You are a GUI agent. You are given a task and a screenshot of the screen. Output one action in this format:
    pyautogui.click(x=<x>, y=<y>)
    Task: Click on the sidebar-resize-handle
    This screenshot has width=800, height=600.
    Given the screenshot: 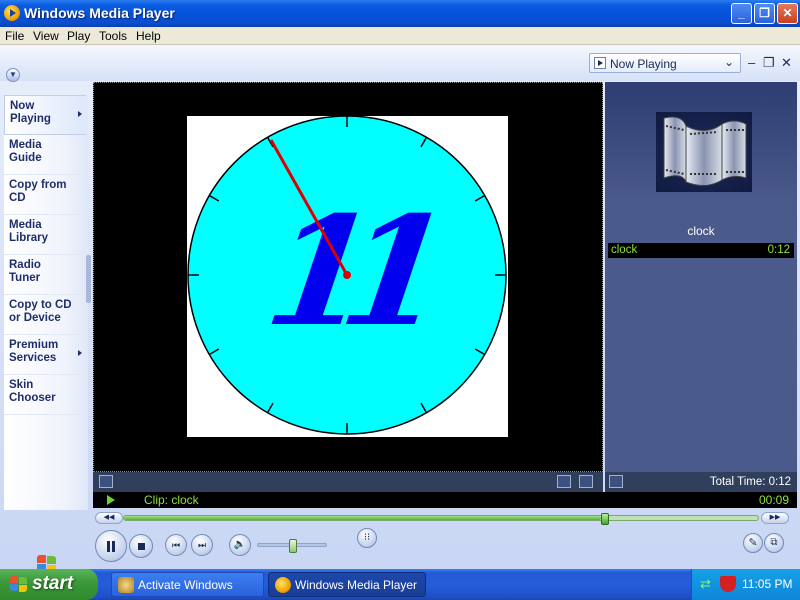 What is the action you would take?
    pyautogui.click(x=88, y=279)
    